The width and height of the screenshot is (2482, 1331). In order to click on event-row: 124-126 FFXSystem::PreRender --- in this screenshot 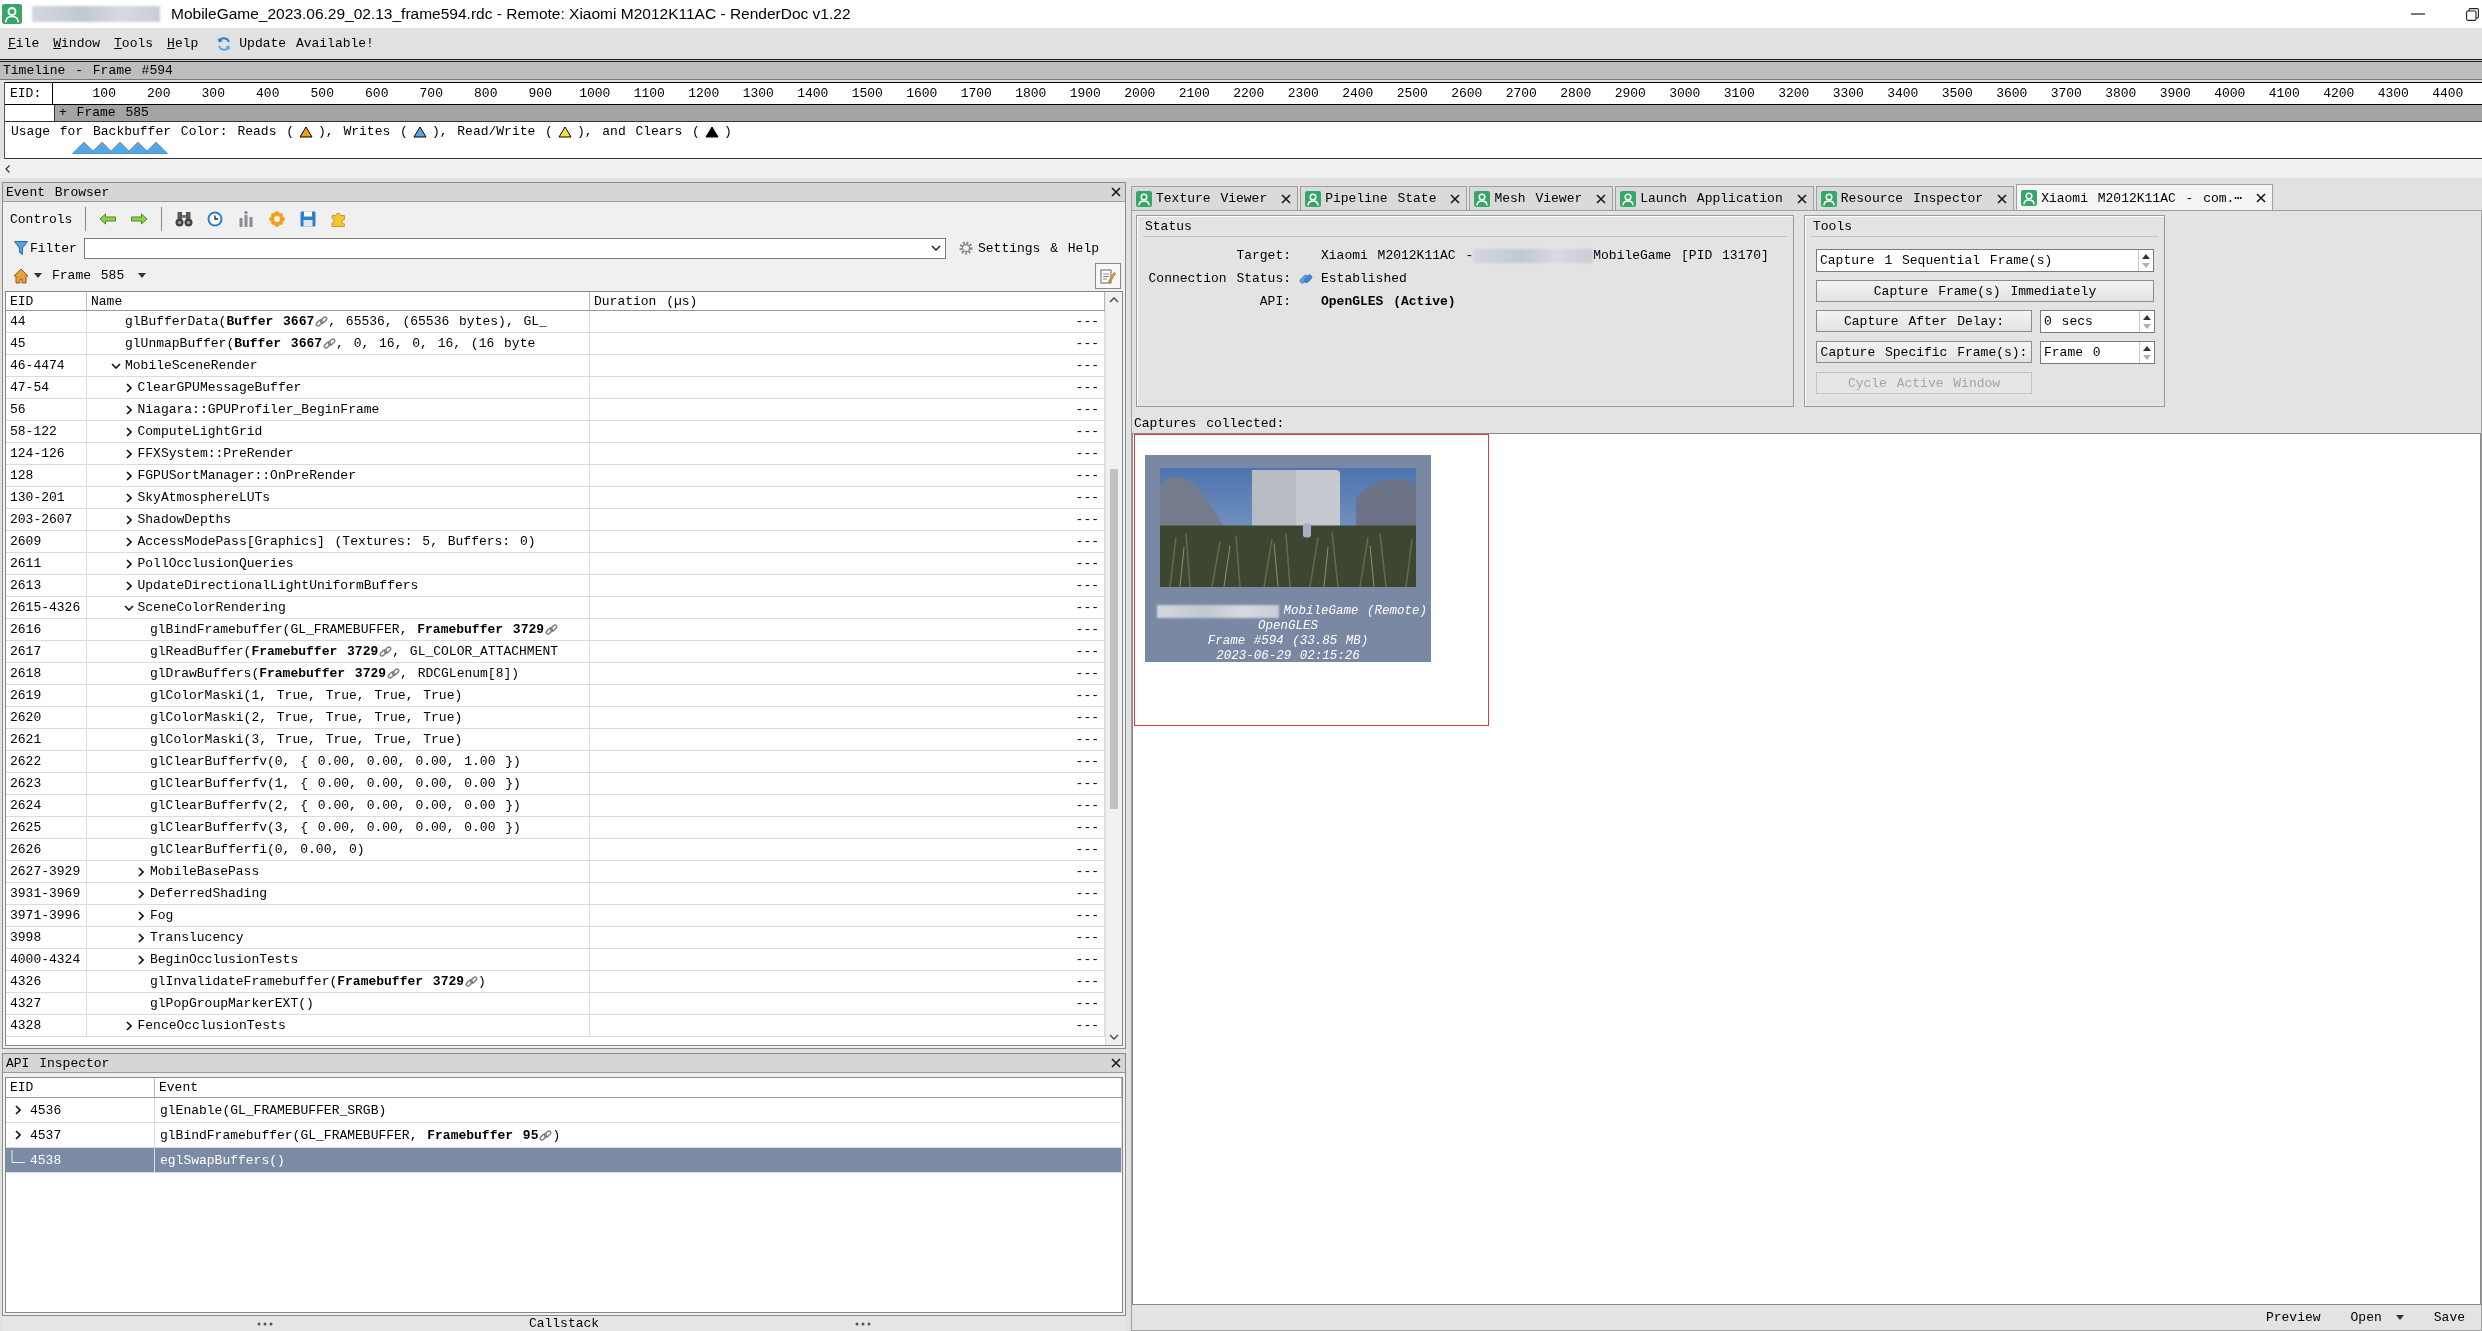, I will do `click(555, 454)`.